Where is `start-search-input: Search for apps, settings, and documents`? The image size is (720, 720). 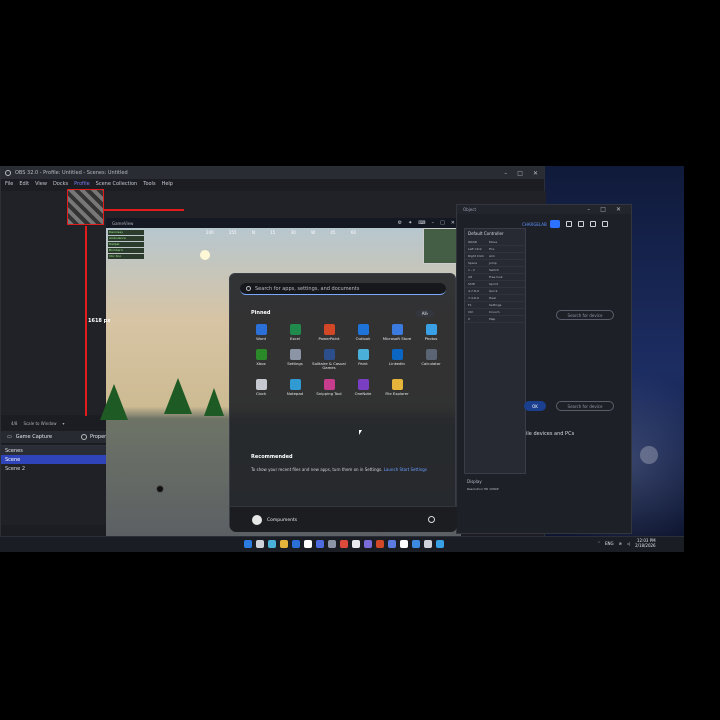
start-search-input: Search for apps, settings, and documents is located at coordinates (343, 289).